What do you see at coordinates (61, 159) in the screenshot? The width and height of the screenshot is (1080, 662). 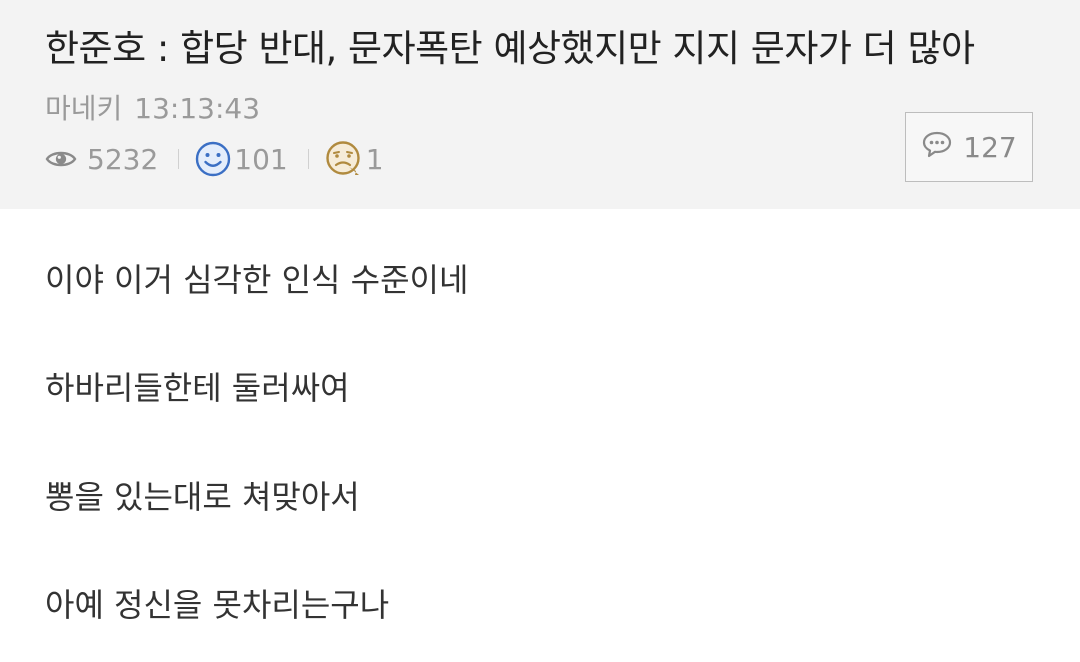 I see `eye-icon` at bounding box center [61, 159].